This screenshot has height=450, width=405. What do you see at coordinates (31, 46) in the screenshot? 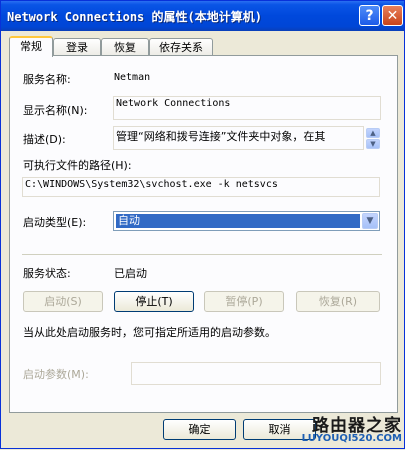
I see `tab-general: 常规` at bounding box center [31, 46].